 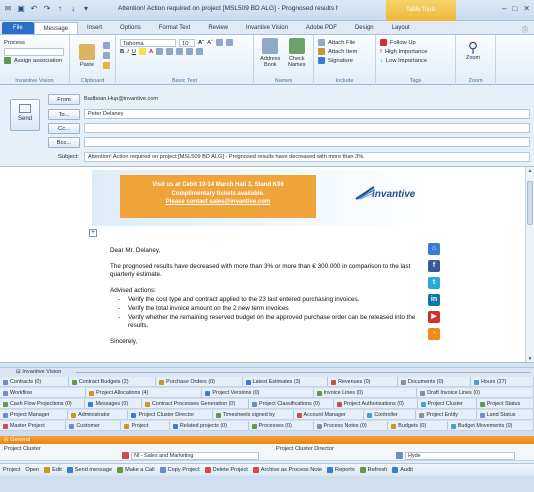 What do you see at coordinates (170, 51) in the screenshot?
I see `align-center-icon` at bounding box center [170, 51].